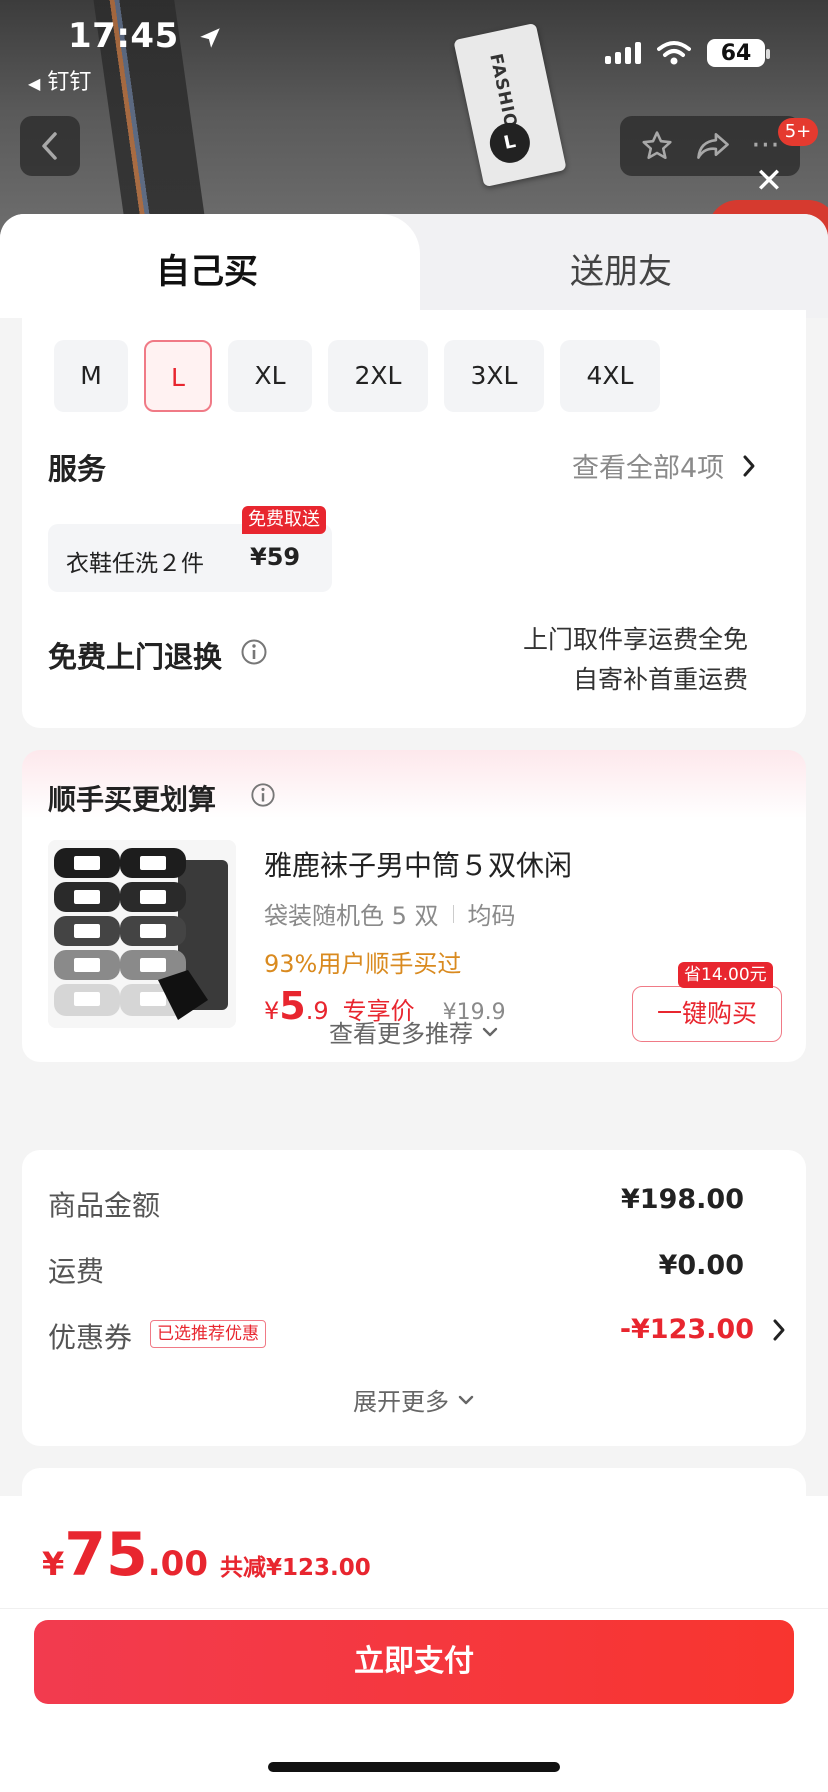 Image resolution: width=828 pixels, height=1792 pixels. Describe the element at coordinates (453, 913) in the screenshot. I see `variant-divider` at that location.